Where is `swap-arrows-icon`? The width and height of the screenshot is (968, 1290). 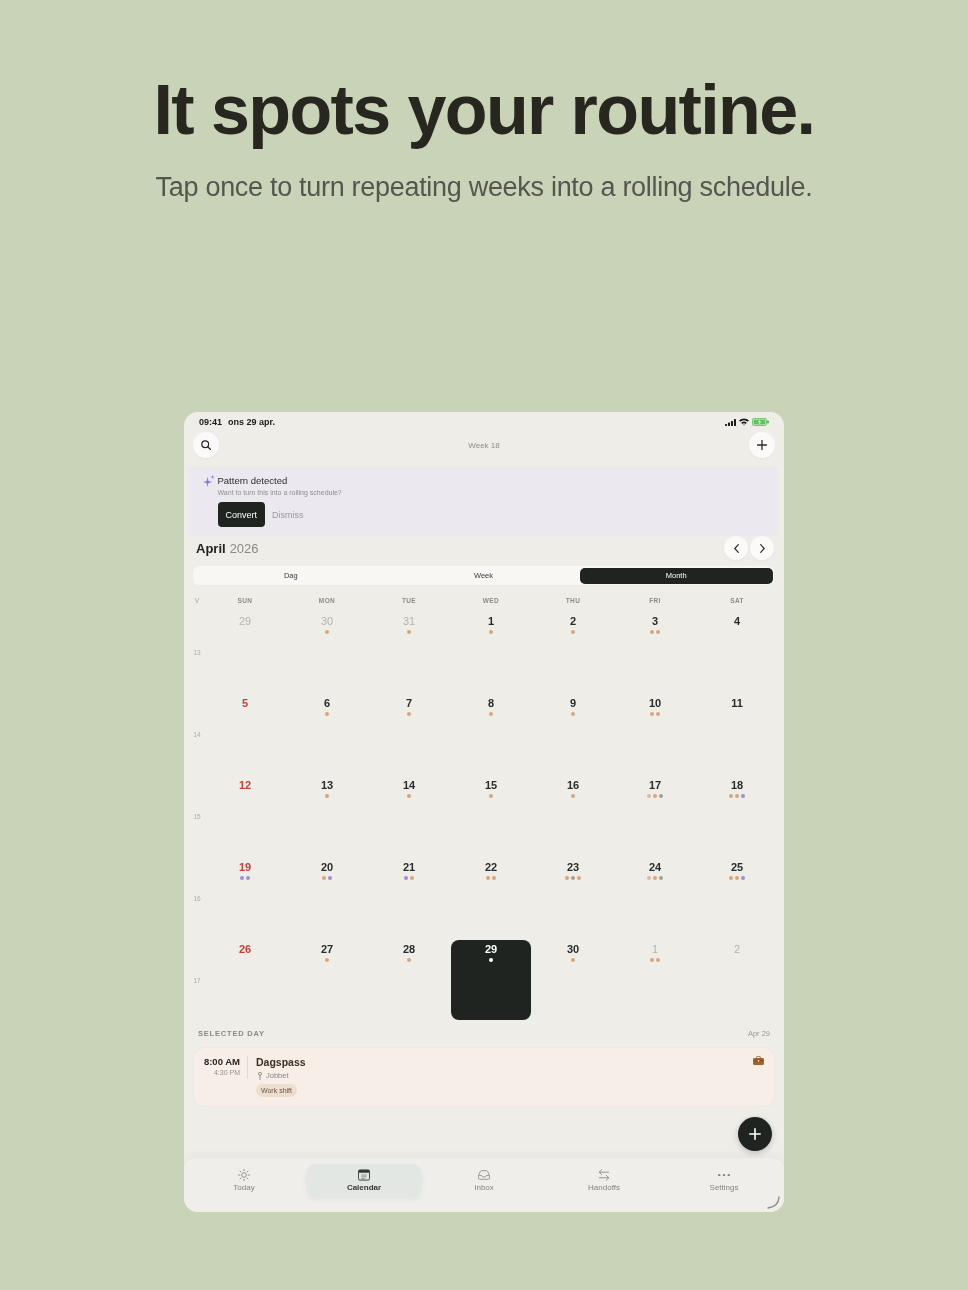
swap-arrows-icon is located at coordinates (604, 1175).